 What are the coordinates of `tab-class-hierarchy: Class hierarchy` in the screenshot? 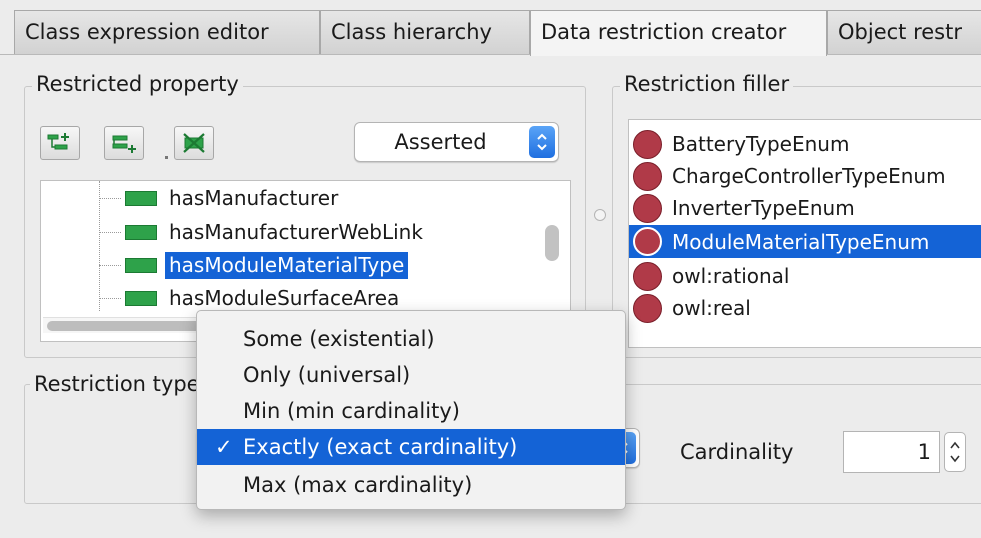 It's located at (425, 32).